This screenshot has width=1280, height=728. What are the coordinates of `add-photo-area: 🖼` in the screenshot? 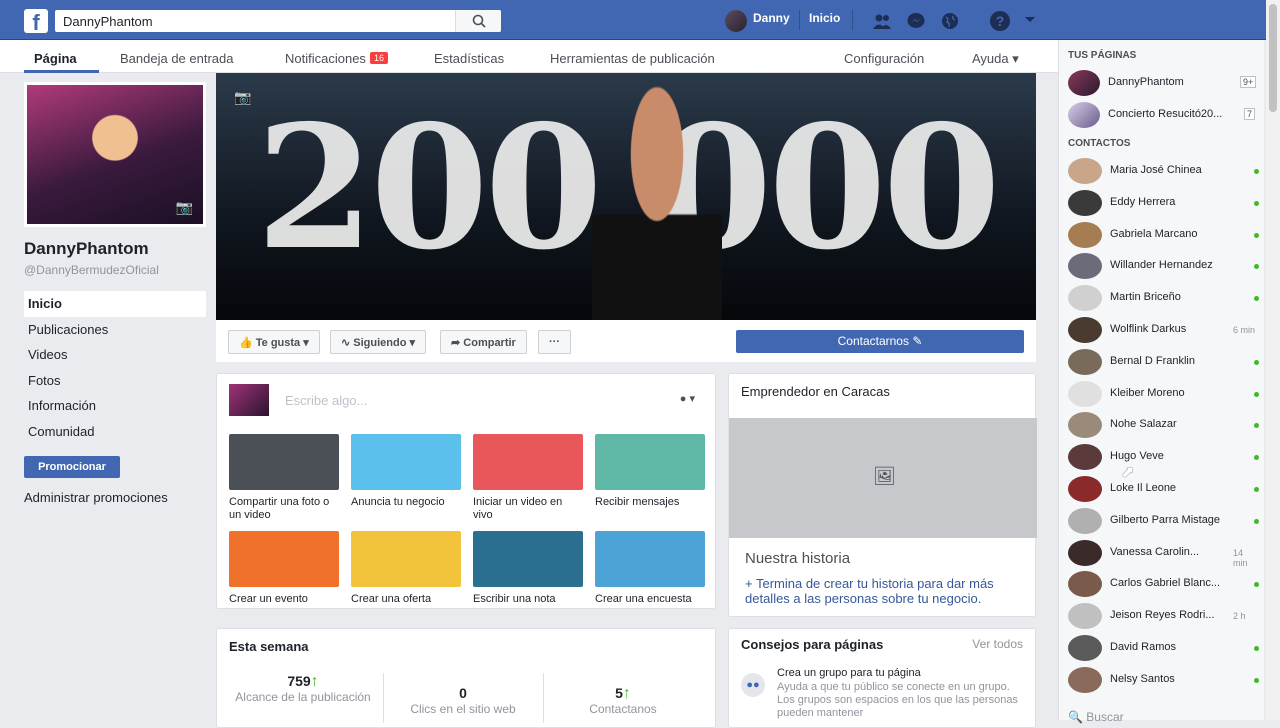 It's located at (883, 478).